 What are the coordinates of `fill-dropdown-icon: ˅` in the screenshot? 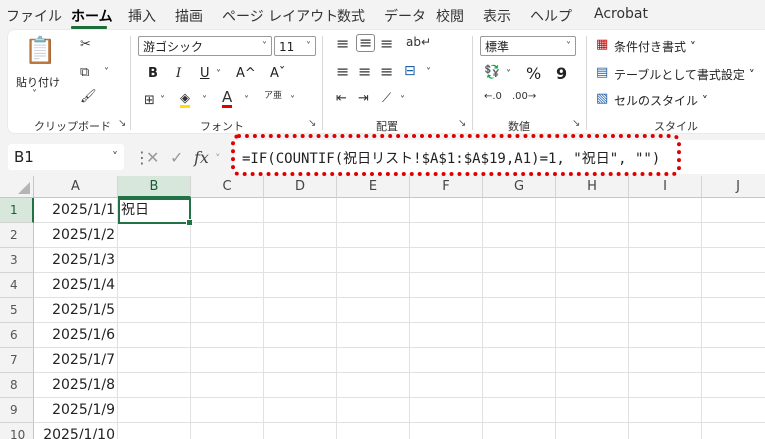 It's located at (204, 101).